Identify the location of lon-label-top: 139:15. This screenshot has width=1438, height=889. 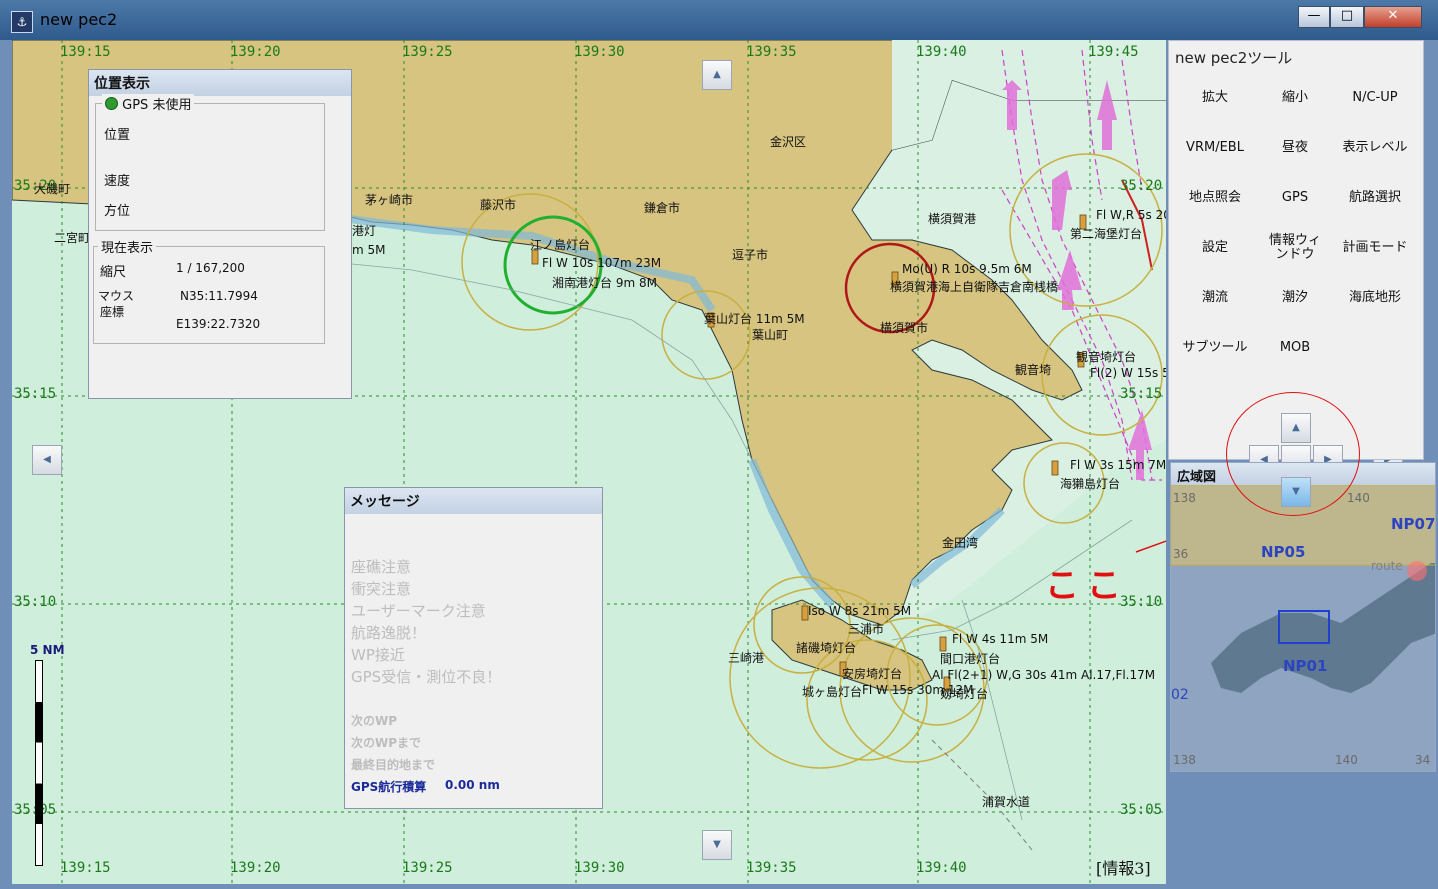
(85, 52).